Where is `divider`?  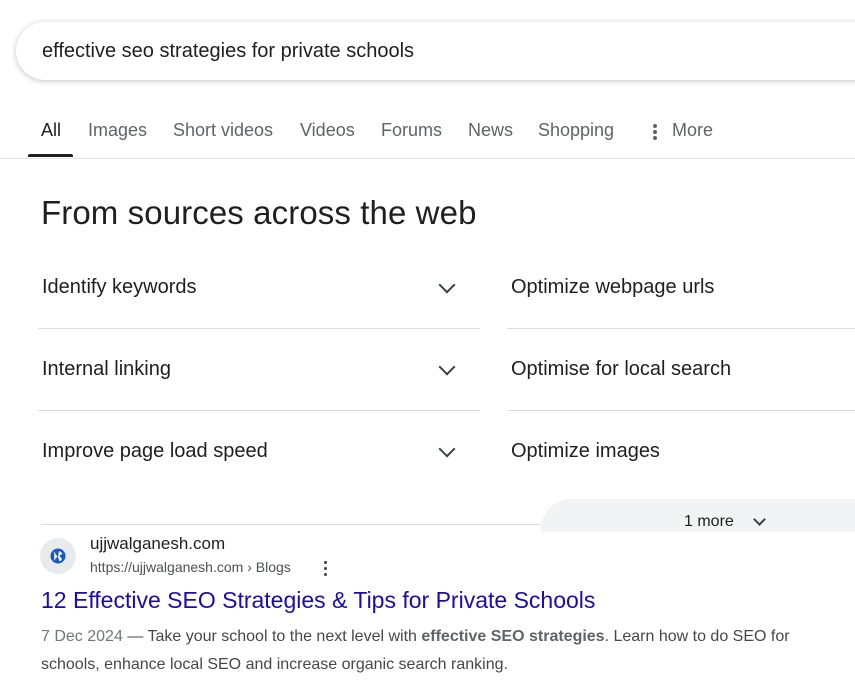
divider is located at coordinates (291, 524).